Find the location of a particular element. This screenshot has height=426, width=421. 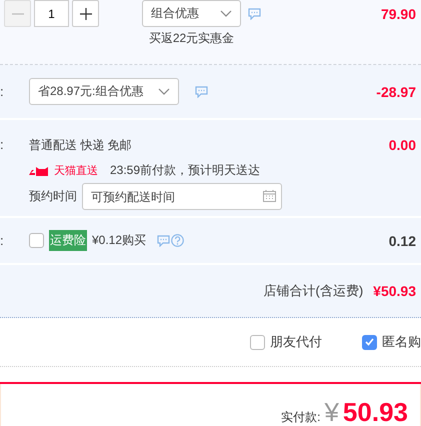

check-icon is located at coordinates (369, 342).